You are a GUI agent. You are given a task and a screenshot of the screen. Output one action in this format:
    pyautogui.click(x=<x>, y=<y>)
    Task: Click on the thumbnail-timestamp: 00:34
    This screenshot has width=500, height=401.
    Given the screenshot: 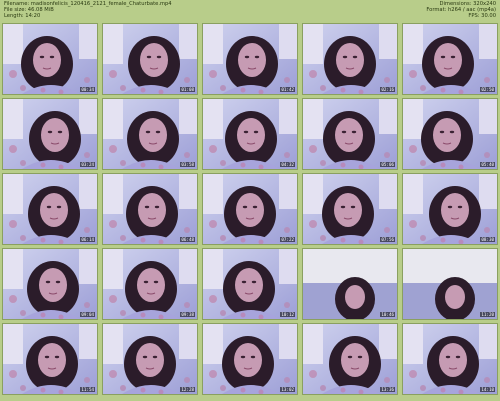 What is the action you would take?
    pyautogui.click(x=87, y=89)
    